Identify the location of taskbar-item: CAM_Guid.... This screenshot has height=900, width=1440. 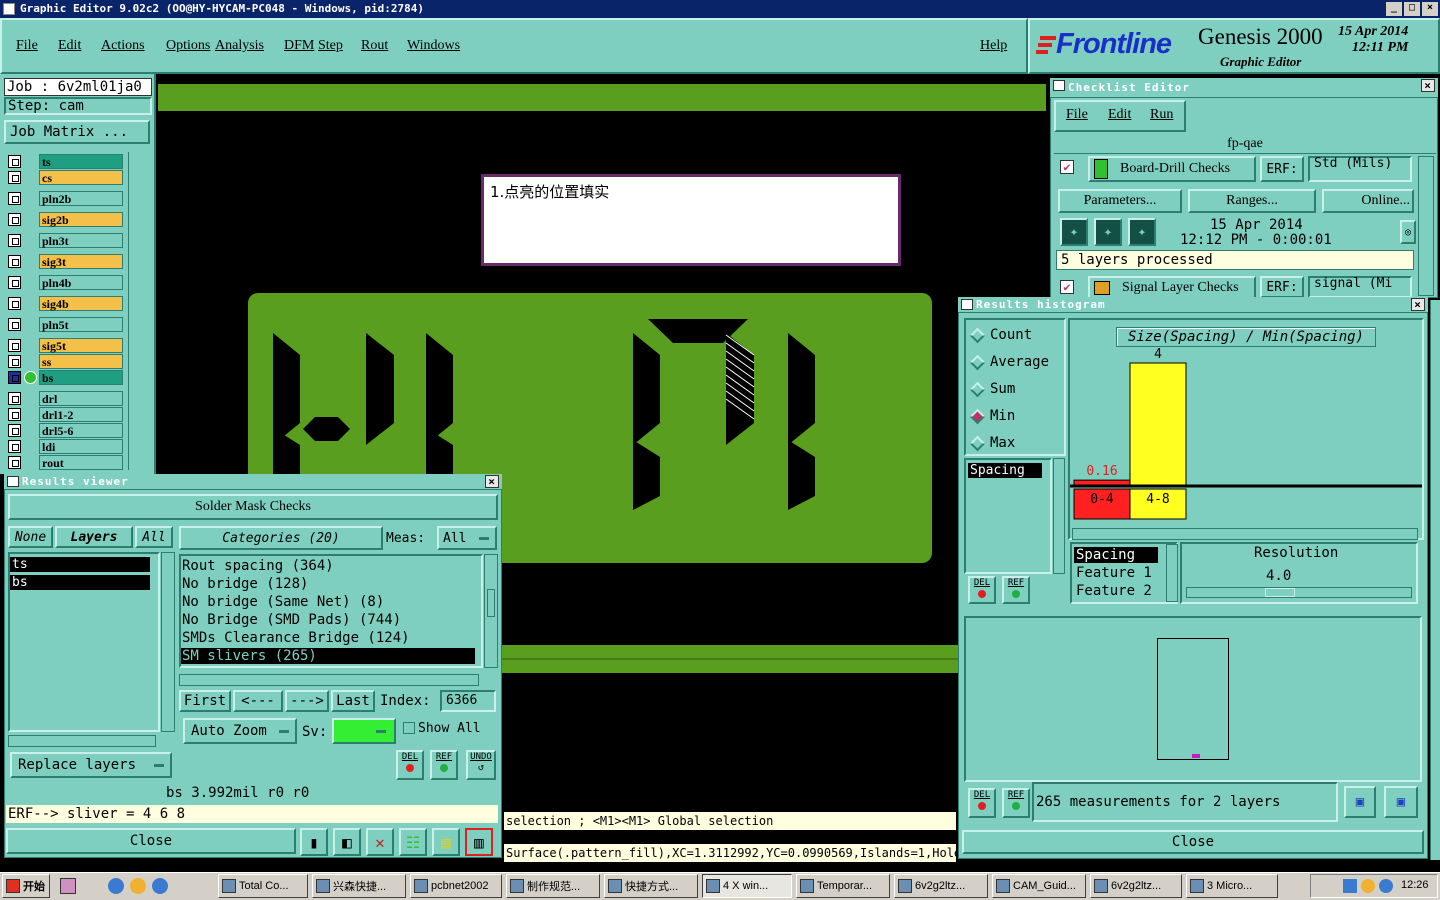
(1039, 886).